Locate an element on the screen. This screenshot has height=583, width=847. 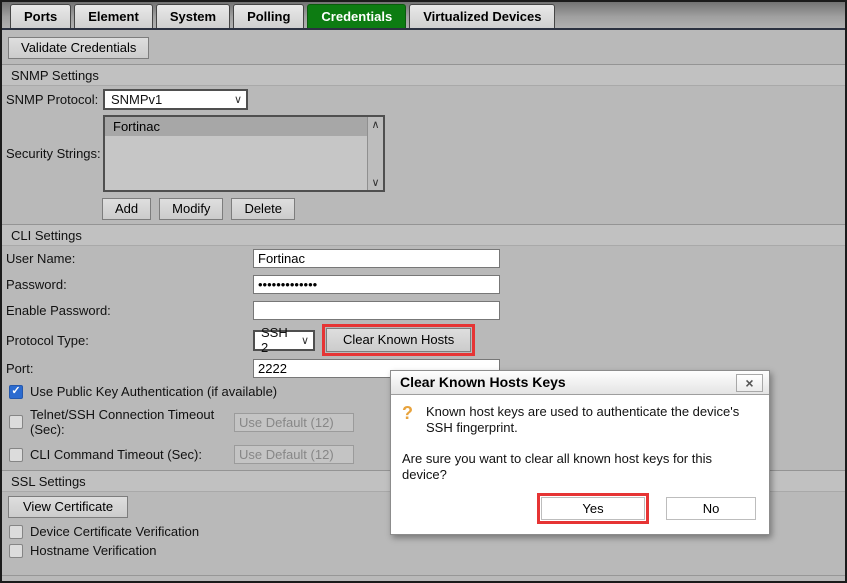
snmp-settings-header: SNMP Settings is located at coordinates (423, 75).